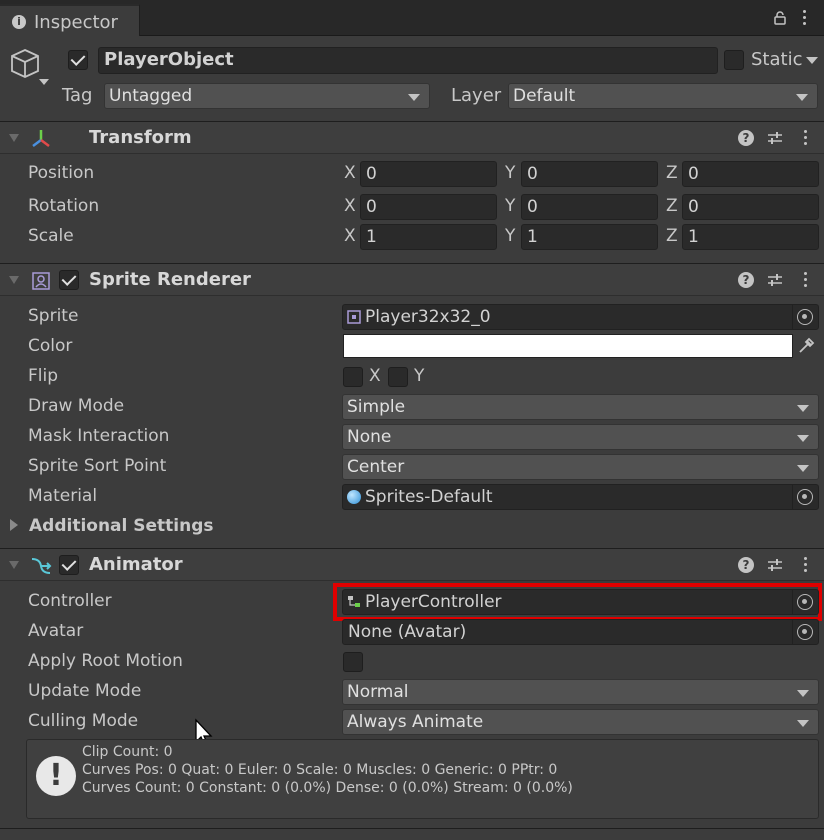 Image resolution: width=824 pixels, height=840 pixels. I want to click on material-asset-icon, so click(354, 497).